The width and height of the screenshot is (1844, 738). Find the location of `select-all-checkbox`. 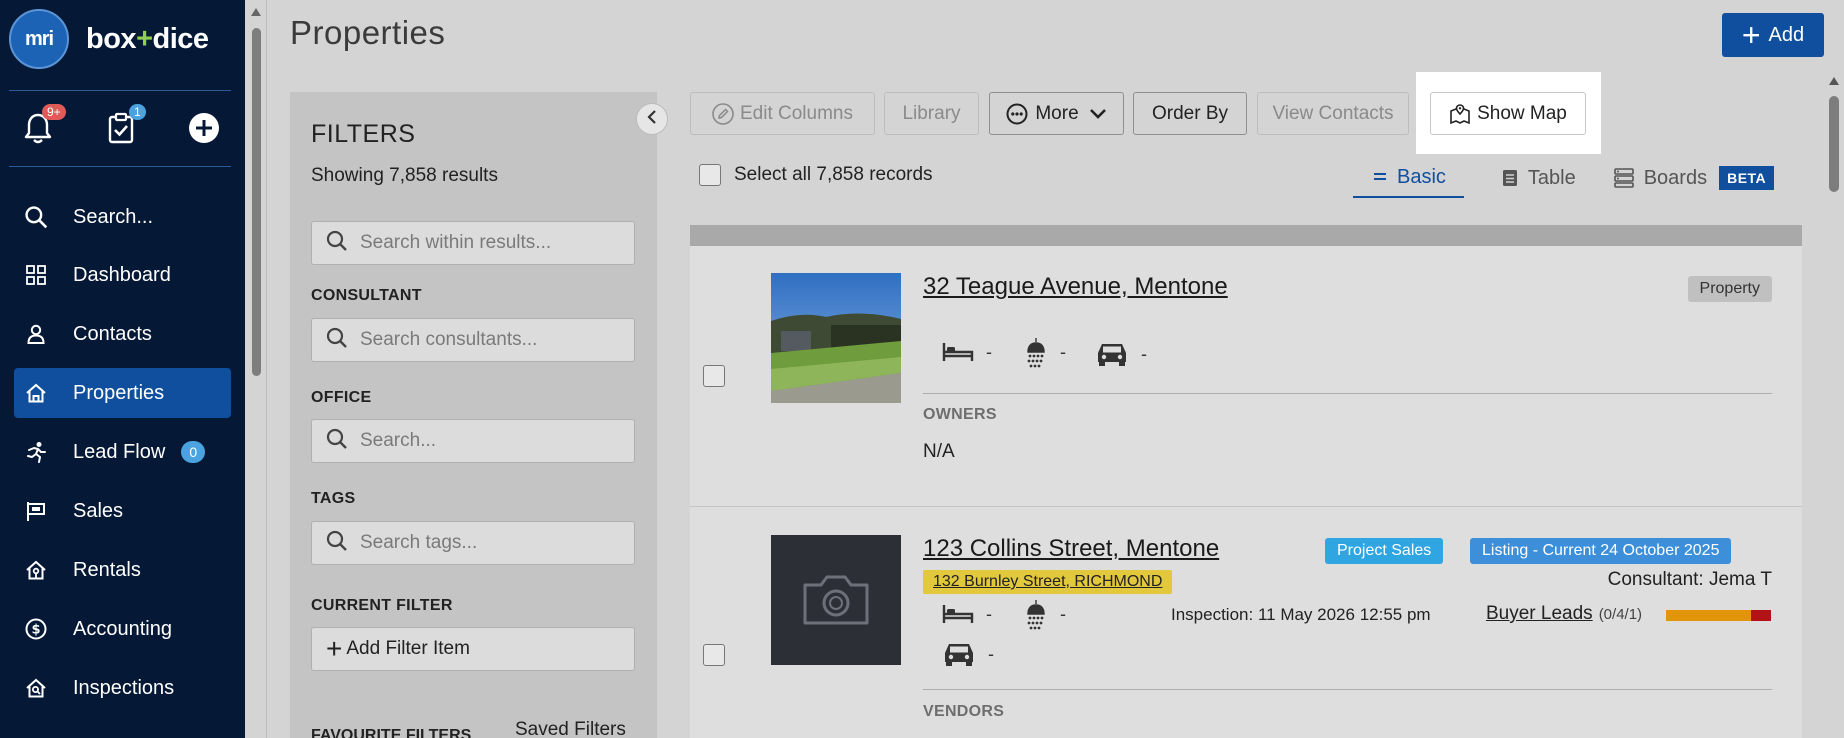

select-all-checkbox is located at coordinates (710, 175).